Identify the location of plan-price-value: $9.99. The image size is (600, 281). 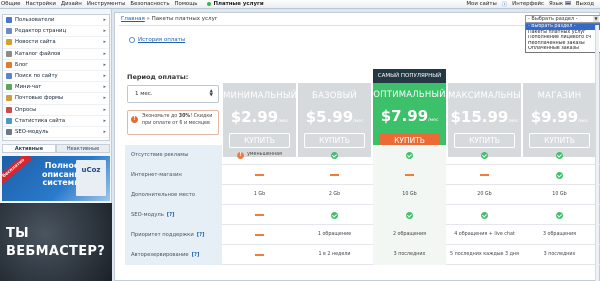
(554, 117).